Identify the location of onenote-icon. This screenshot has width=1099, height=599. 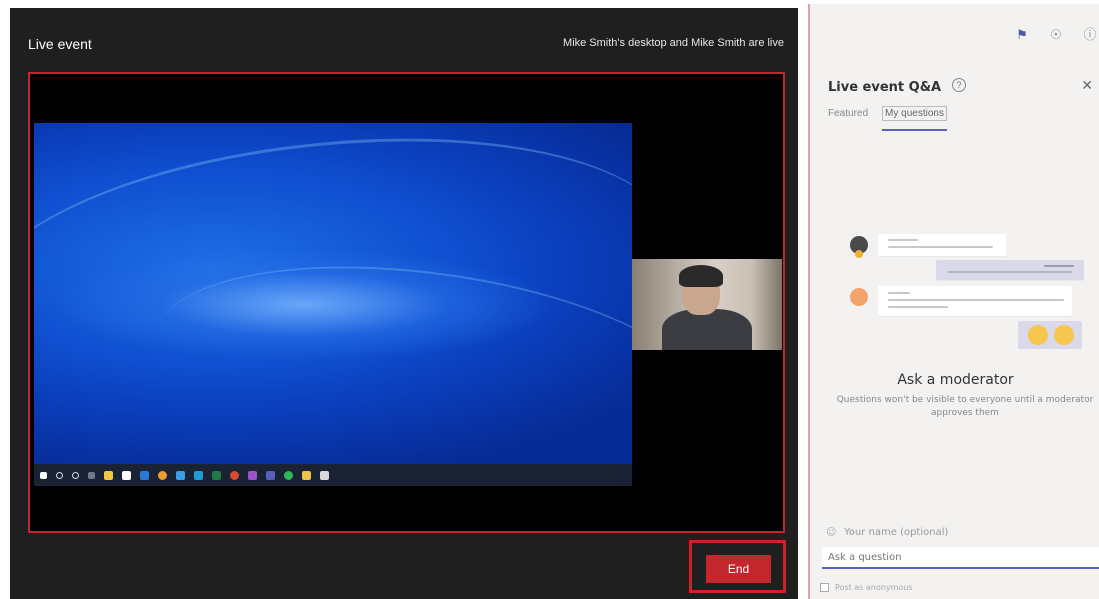
(252, 475).